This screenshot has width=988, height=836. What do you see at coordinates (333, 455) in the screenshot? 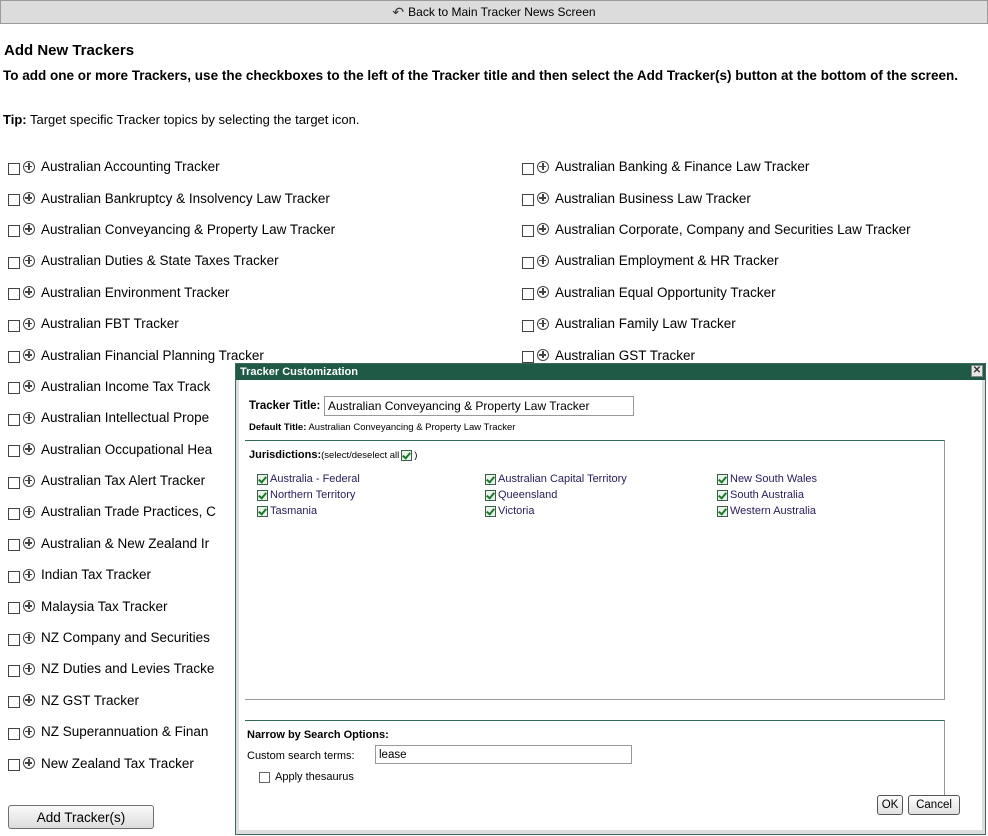
I see `jurisdictions-header: Jurisdictions: (select/deselect all )` at bounding box center [333, 455].